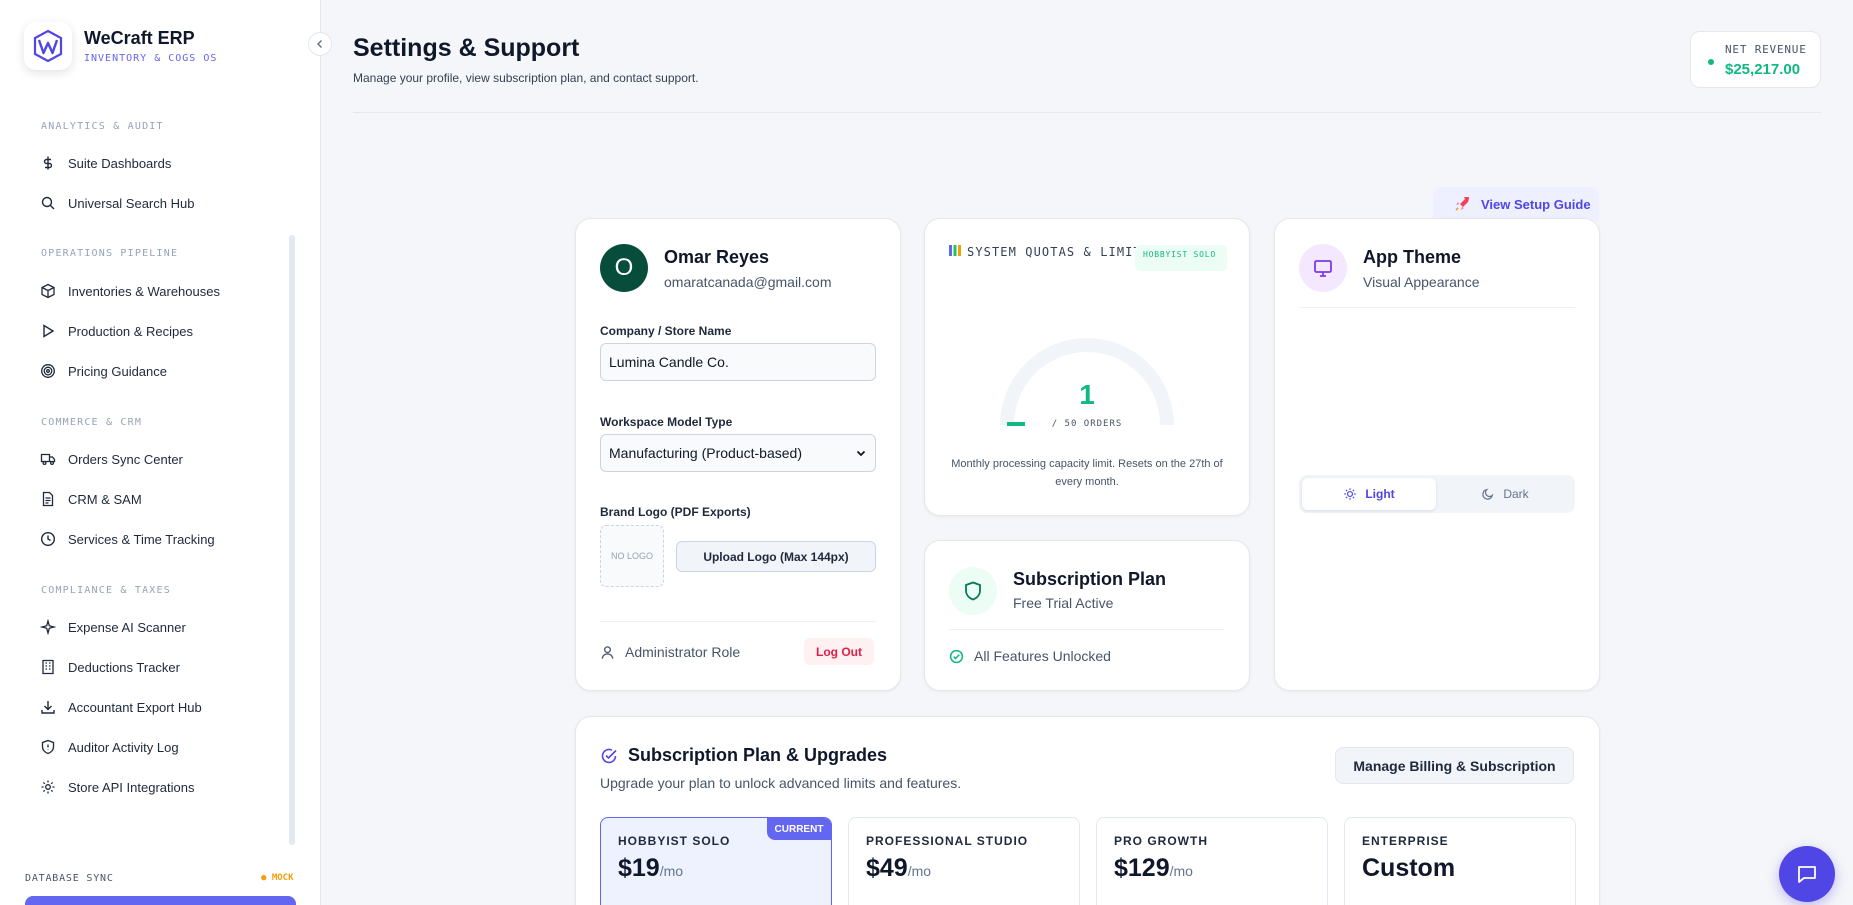 The height and width of the screenshot is (905, 1853). What do you see at coordinates (466, 48) in the screenshot?
I see `page-title: Settings & Support` at bounding box center [466, 48].